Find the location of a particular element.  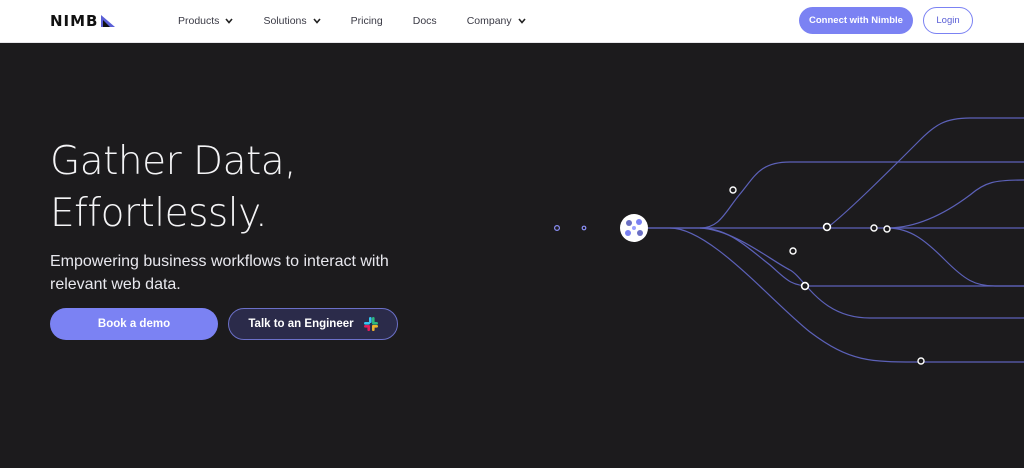

nimble-logo: NIMB is located at coordinates (82, 21).